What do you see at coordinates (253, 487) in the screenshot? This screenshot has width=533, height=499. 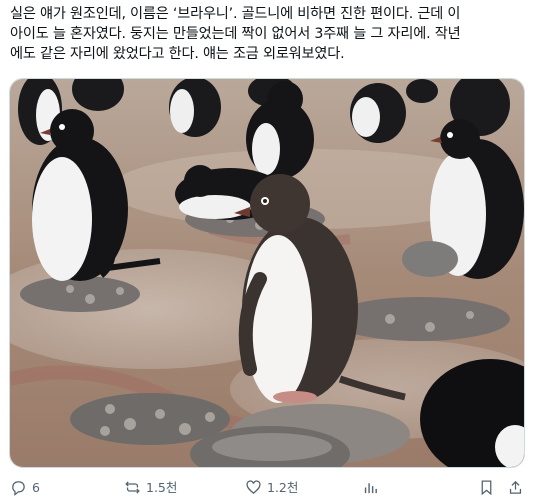 I see `like-icon` at bounding box center [253, 487].